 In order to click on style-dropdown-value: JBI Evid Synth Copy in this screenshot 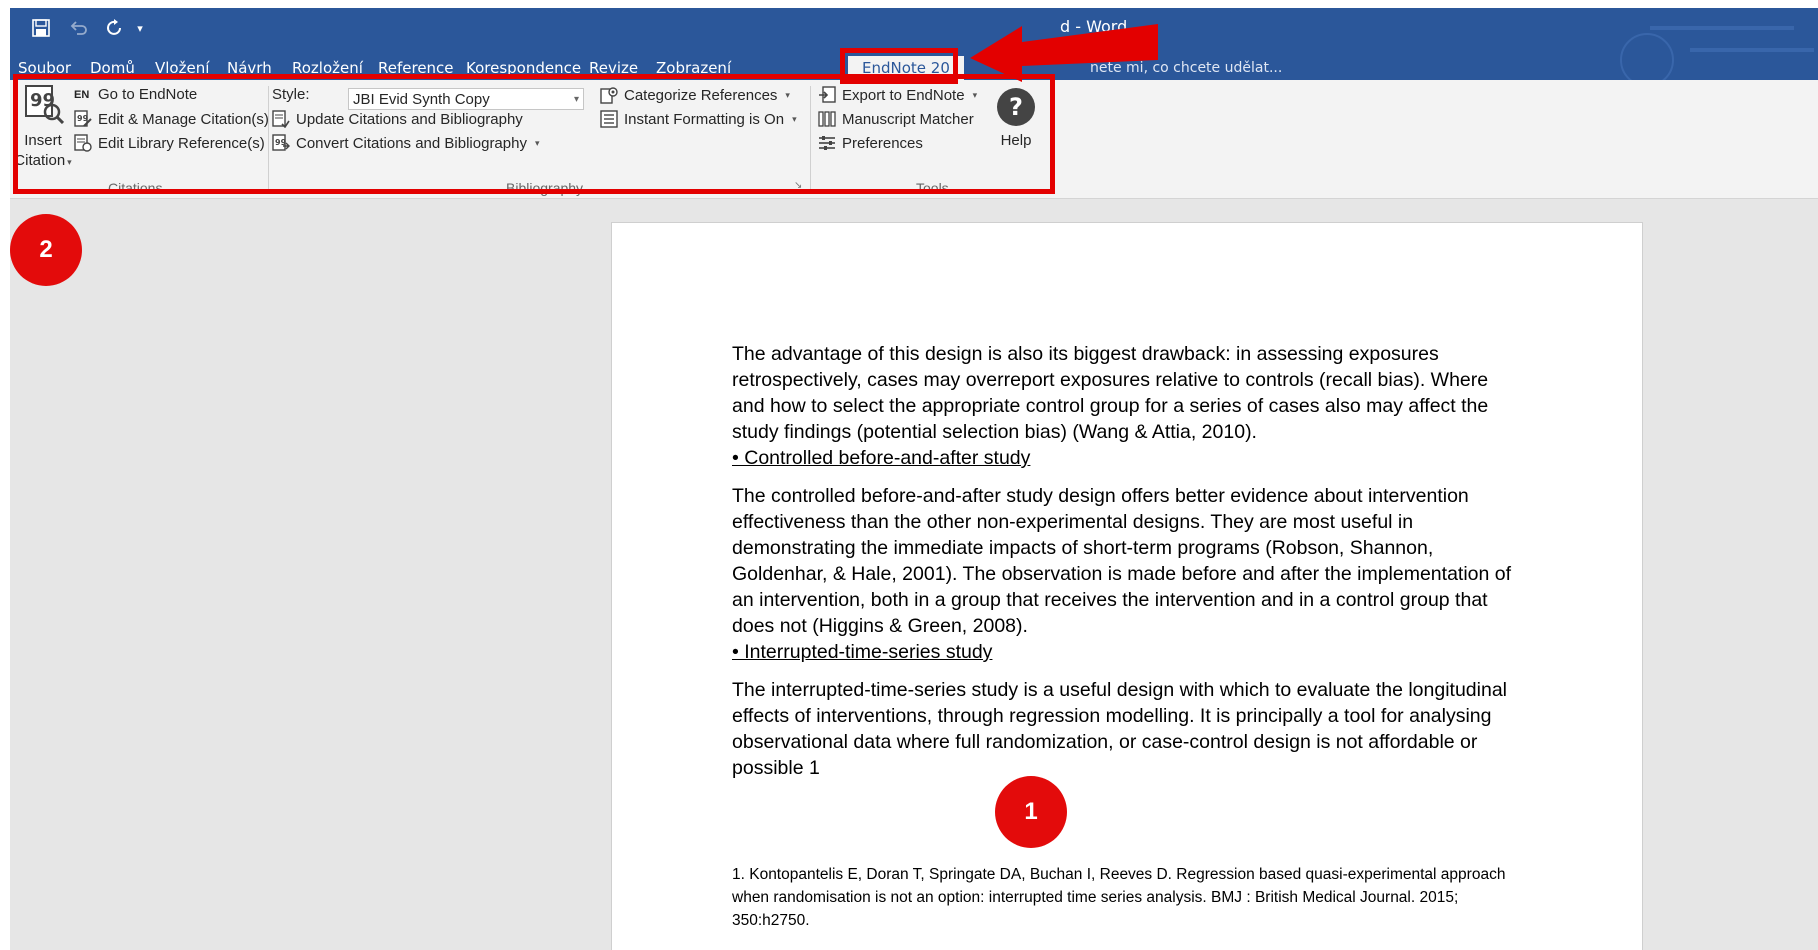, I will do `click(421, 99)`.